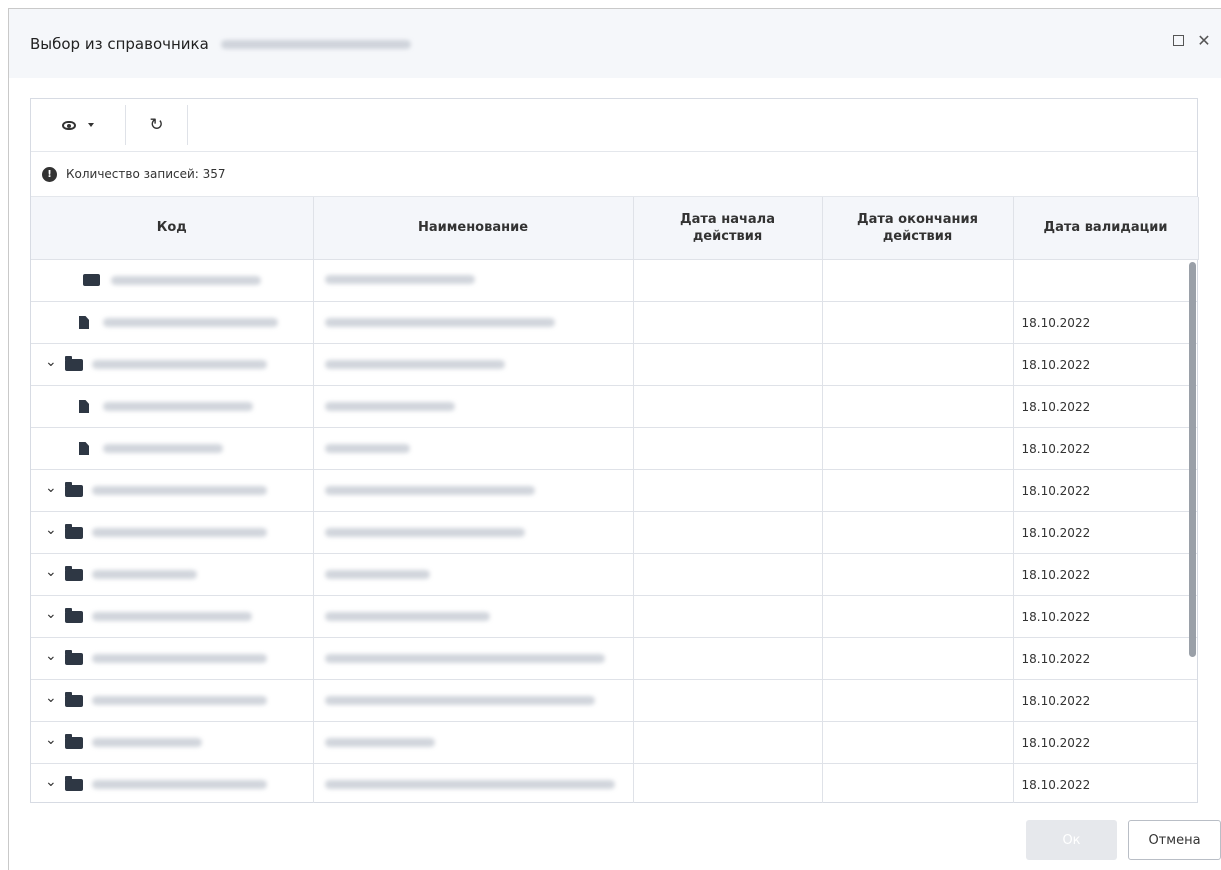 The width and height of the screenshot is (1221, 870). Describe the element at coordinates (1178, 40) in the screenshot. I see `maximize-button` at that location.